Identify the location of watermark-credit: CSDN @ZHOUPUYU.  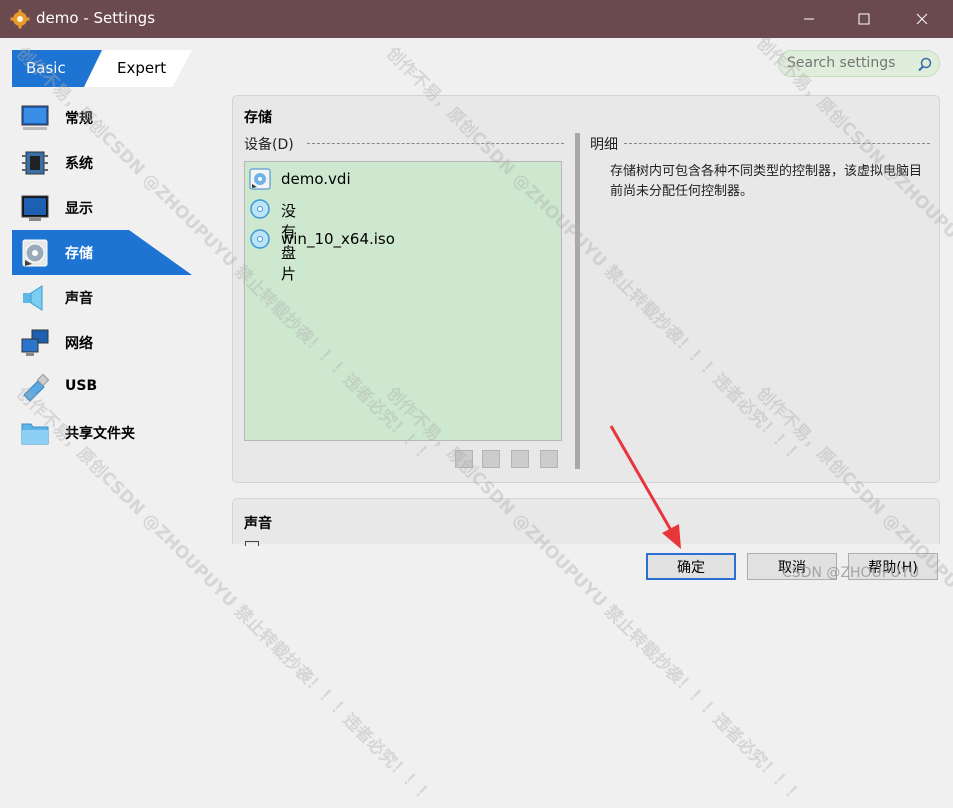
(851, 573).